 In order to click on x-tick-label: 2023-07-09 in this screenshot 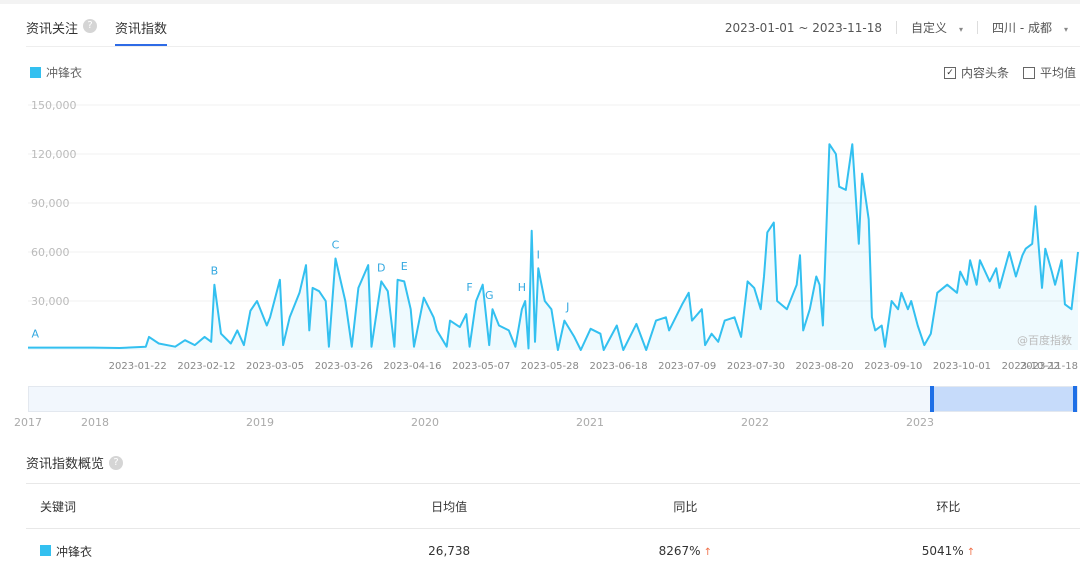, I will do `click(687, 366)`.